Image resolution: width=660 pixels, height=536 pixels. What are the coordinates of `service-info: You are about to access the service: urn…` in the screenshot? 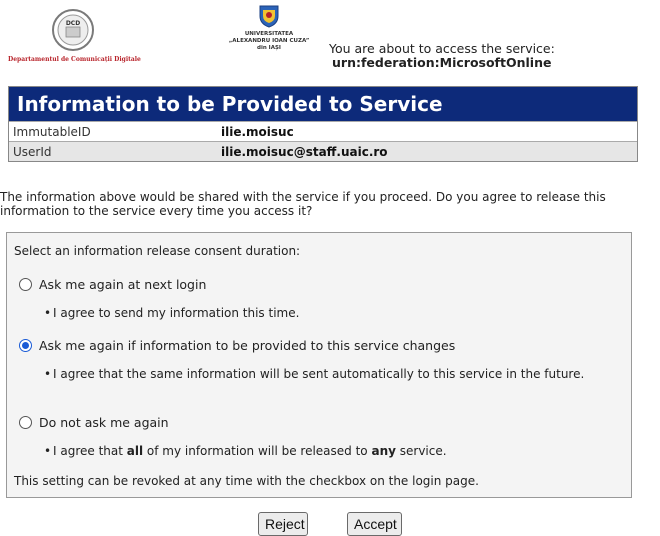 It's located at (442, 56).